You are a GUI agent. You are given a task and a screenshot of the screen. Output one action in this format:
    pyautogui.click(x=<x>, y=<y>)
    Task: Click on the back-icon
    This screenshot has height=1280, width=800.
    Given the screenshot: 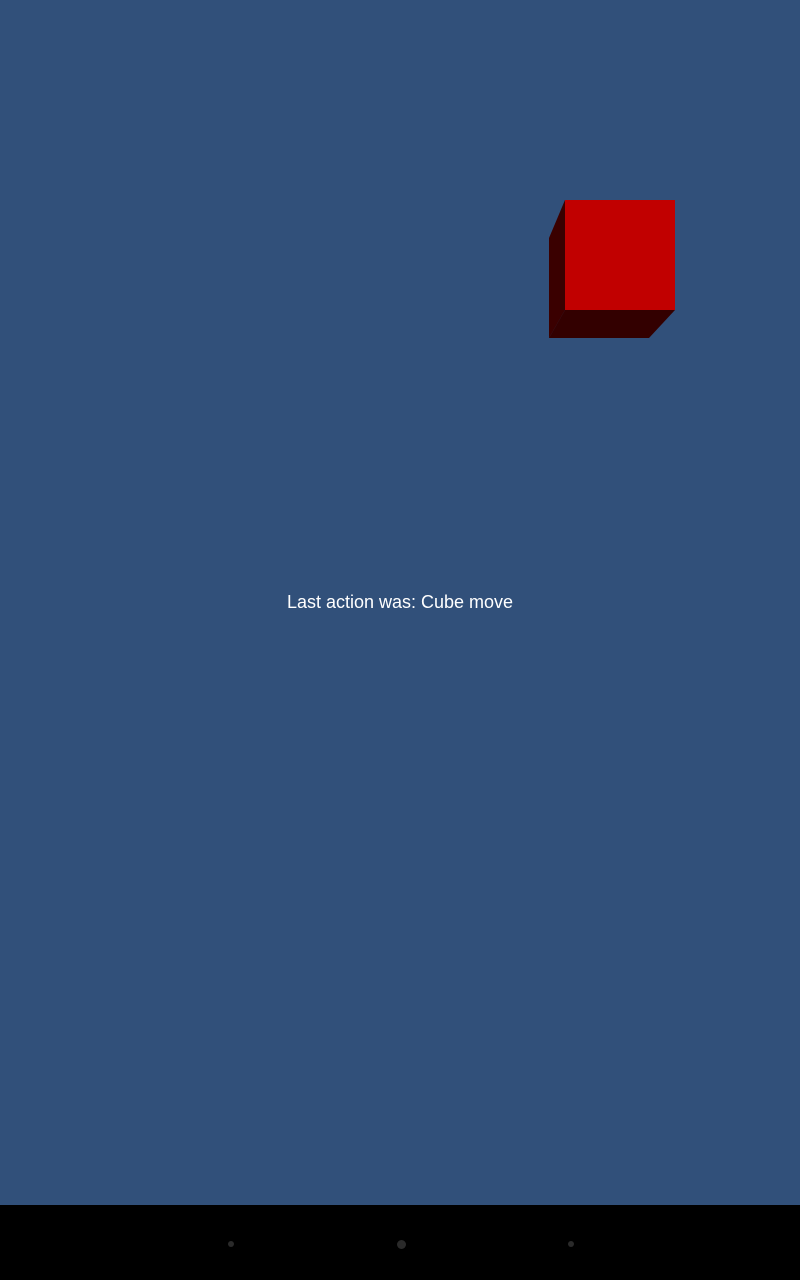 What is the action you would take?
    pyautogui.click(x=231, y=1244)
    